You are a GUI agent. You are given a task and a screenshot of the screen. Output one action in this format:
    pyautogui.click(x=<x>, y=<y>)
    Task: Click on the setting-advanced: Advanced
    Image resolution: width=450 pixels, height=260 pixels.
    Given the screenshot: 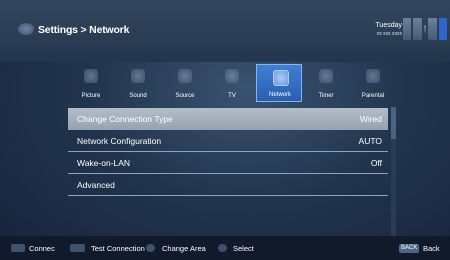 What is the action you would take?
    pyautogui.click(x=228, y=185)
    